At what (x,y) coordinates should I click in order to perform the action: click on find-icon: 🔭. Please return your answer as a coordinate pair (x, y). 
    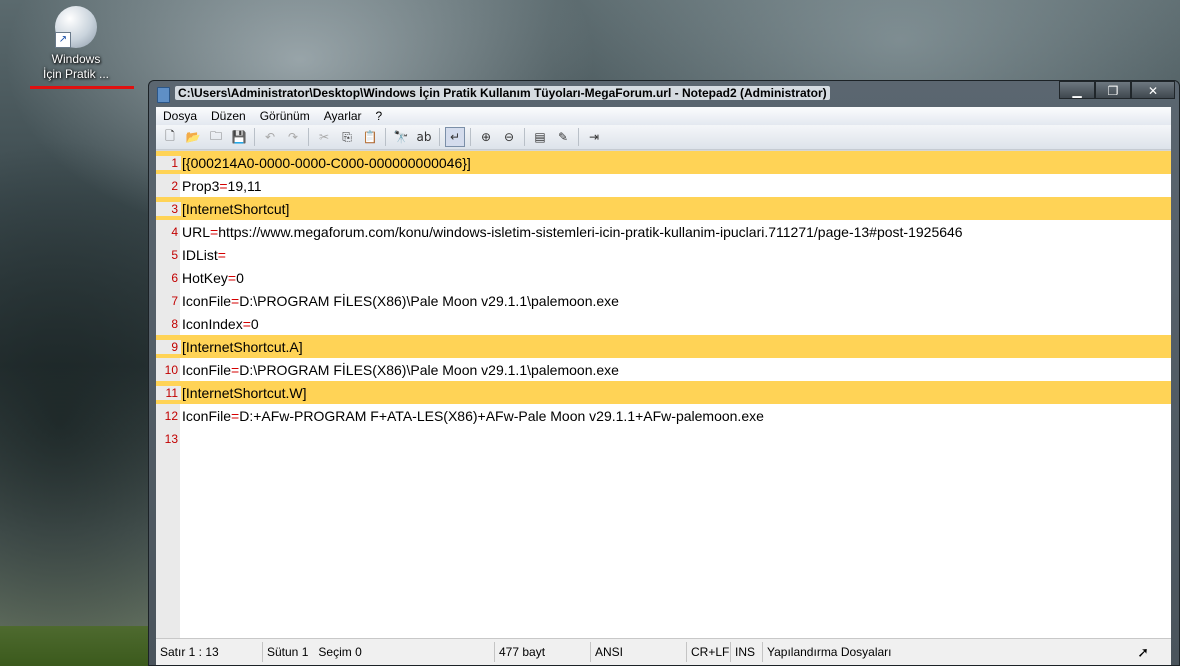
    Looking at the image, I should click on (401, 137).